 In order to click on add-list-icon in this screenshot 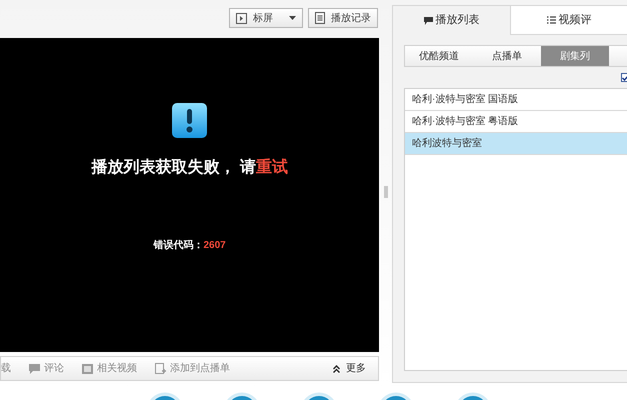, I will do `click(160, 368)`.